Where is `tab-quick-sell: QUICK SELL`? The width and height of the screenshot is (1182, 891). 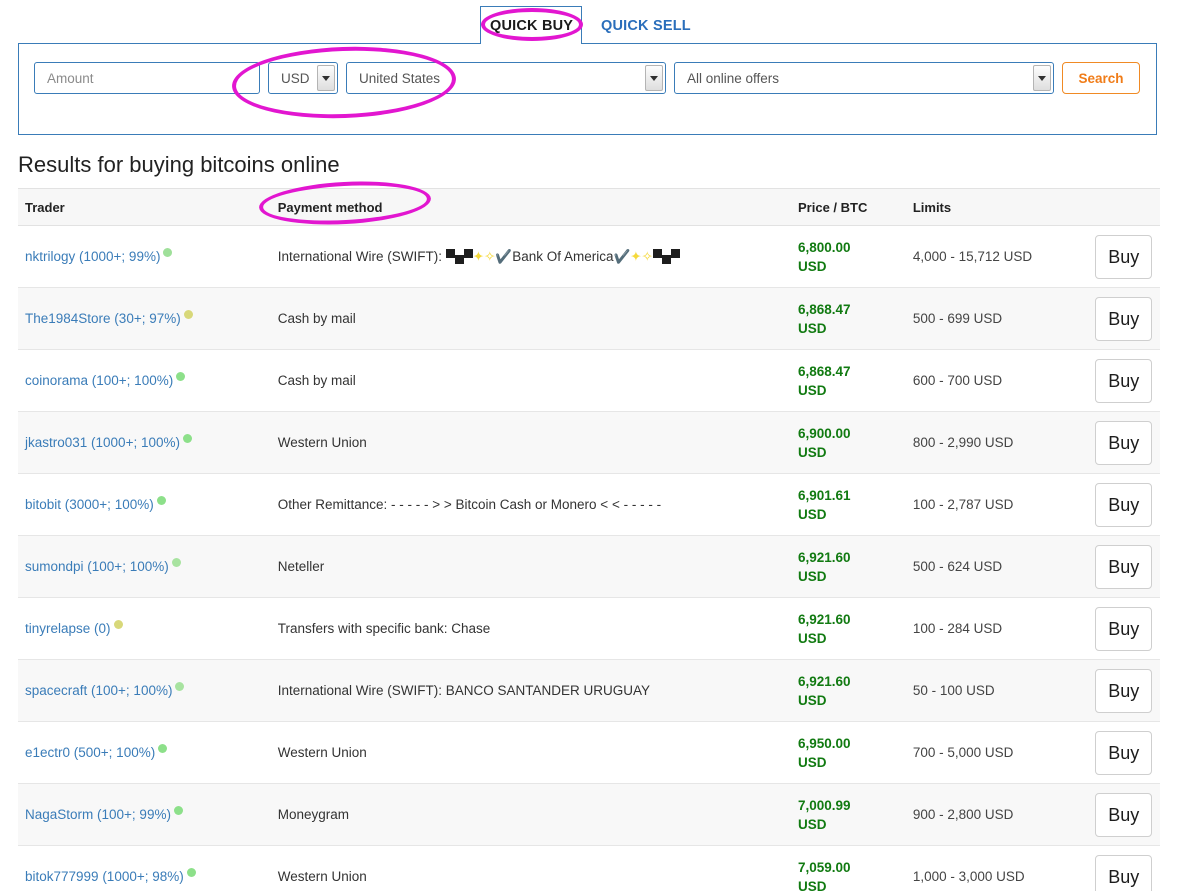
tab-quick-sell: QUICK SELL is located at coordinates (646, 26).